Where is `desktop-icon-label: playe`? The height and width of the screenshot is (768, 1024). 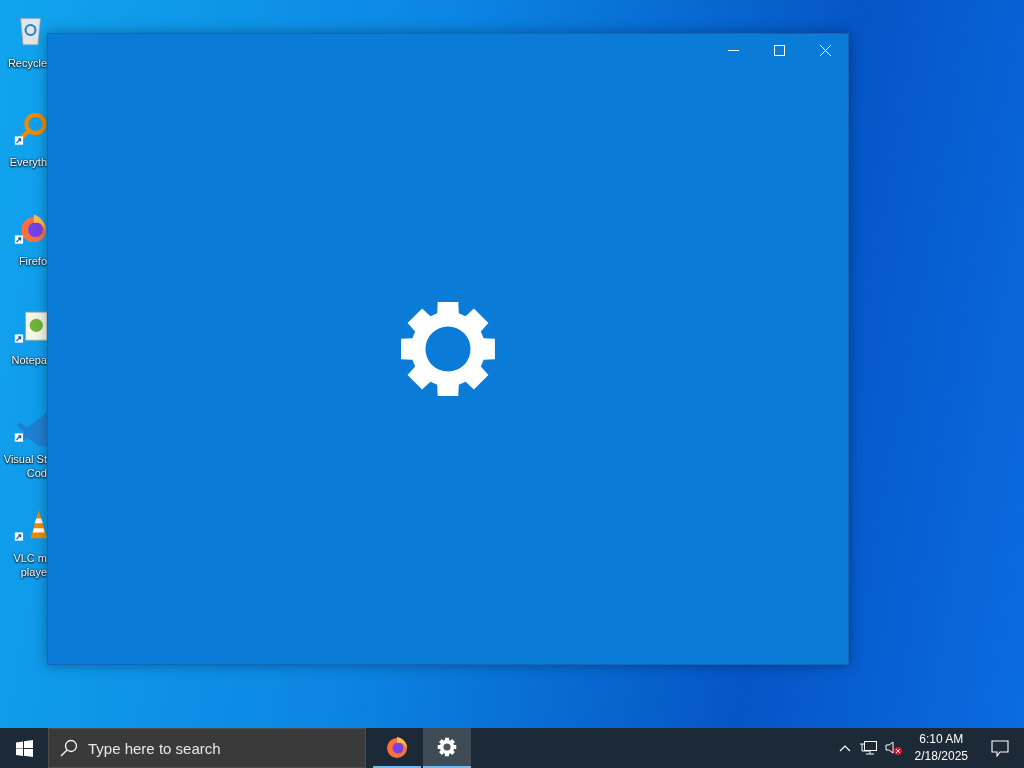 desktop-icon-label: playe is located at coordinates (33, 572).